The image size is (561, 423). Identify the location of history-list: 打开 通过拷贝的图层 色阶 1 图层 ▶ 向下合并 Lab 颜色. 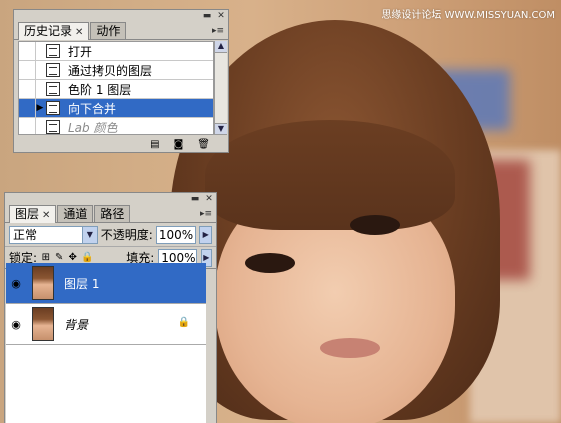
(116, 88).